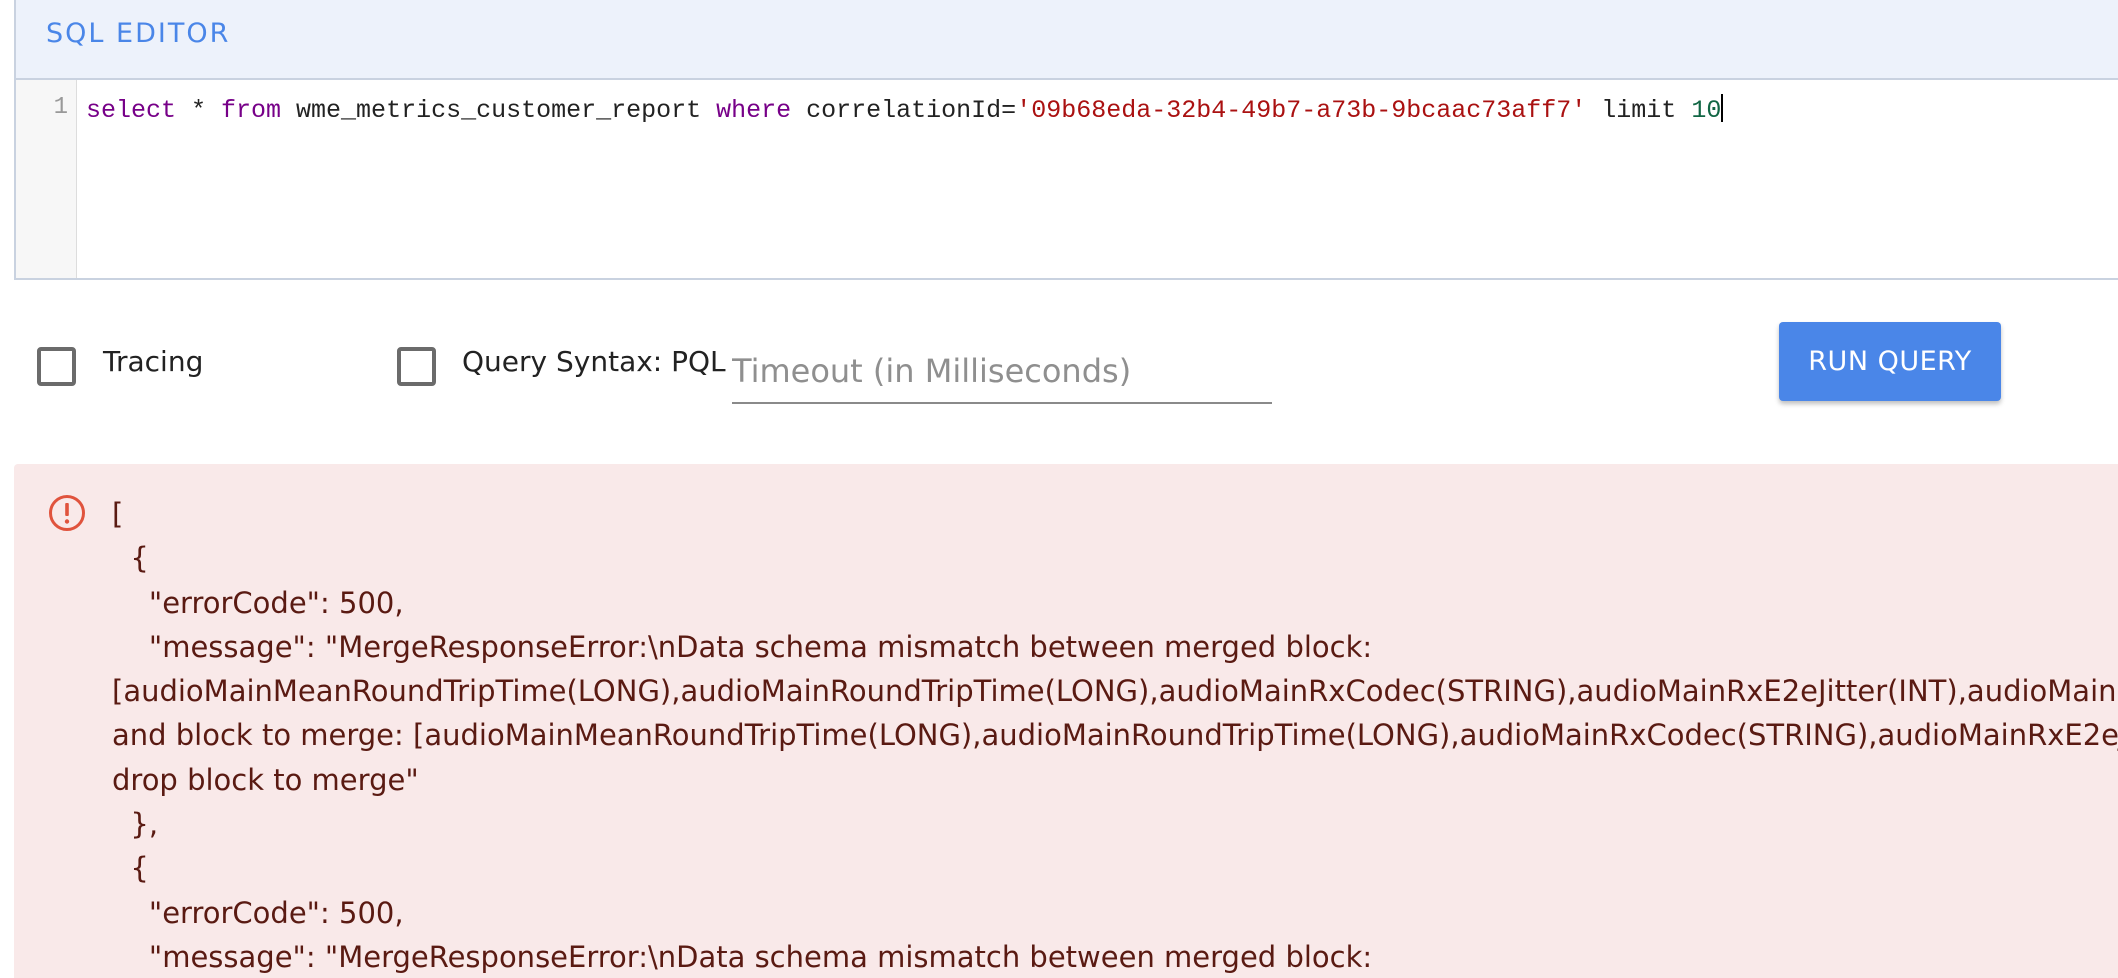  What do you see at coordinates (56, 366) in the screenshot?
I see `tracing-checkbox` at bounding box center [56, 366].